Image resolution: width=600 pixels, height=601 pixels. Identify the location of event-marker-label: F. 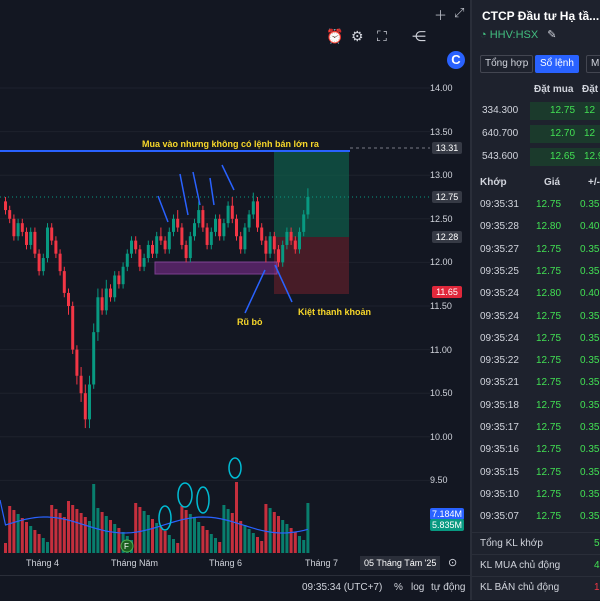
(126, 546).